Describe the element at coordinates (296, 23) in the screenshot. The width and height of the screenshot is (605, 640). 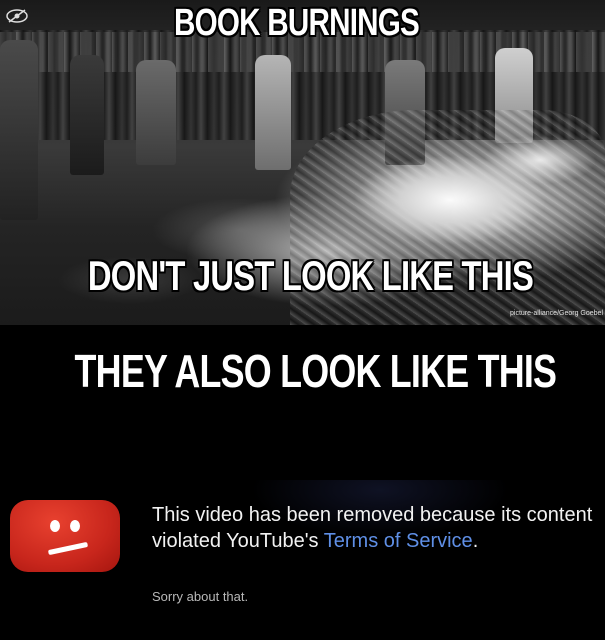
I see `top-caption: BOOK BURNINGS` at that location.